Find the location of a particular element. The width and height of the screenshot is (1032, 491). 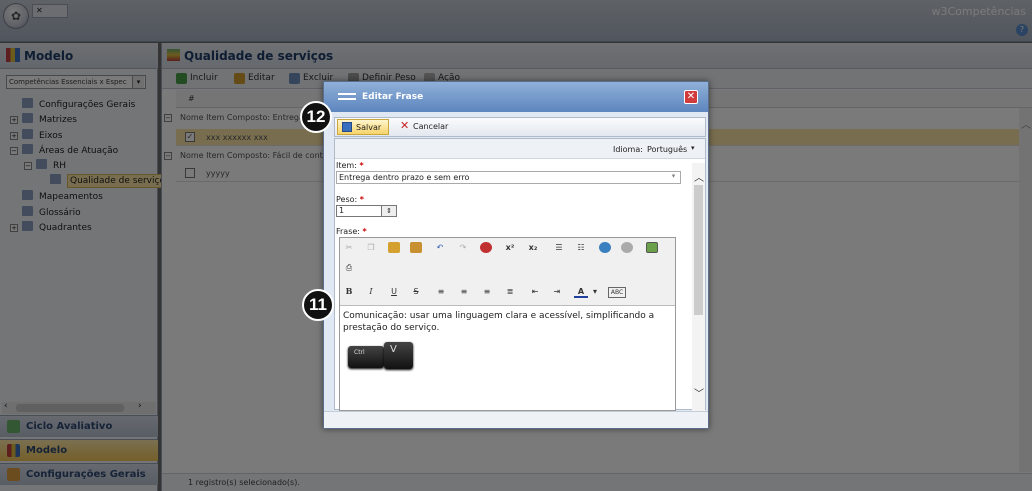

align-center-icon: ≡ is located at coordinates (464, 291).